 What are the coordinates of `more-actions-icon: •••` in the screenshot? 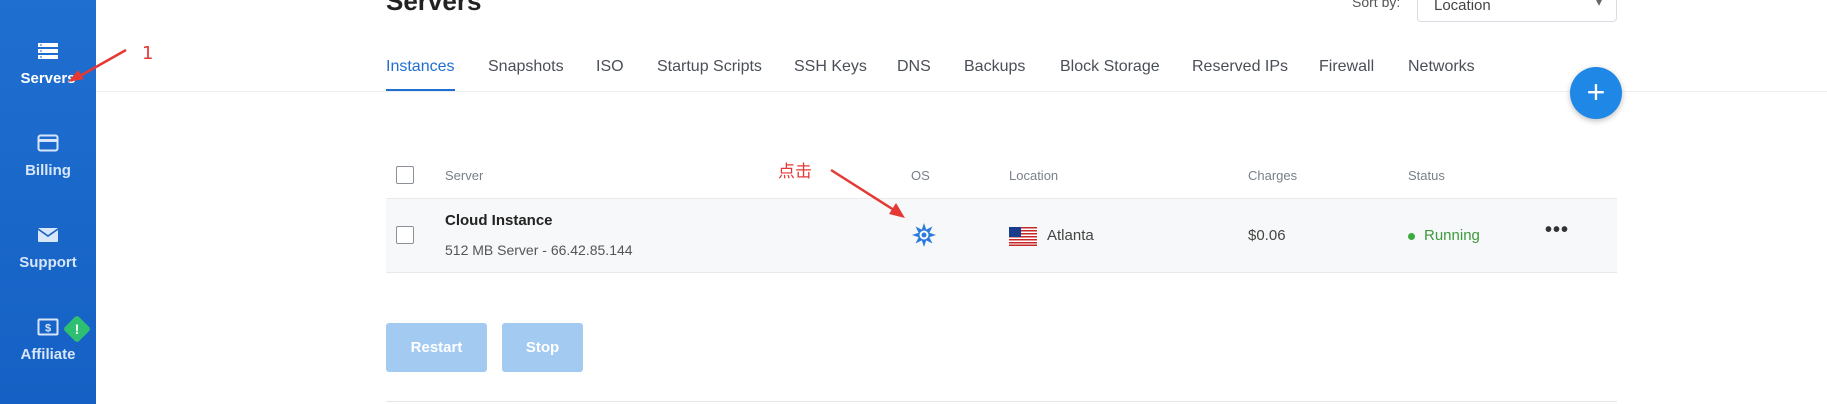 It's located at (1557, 230).